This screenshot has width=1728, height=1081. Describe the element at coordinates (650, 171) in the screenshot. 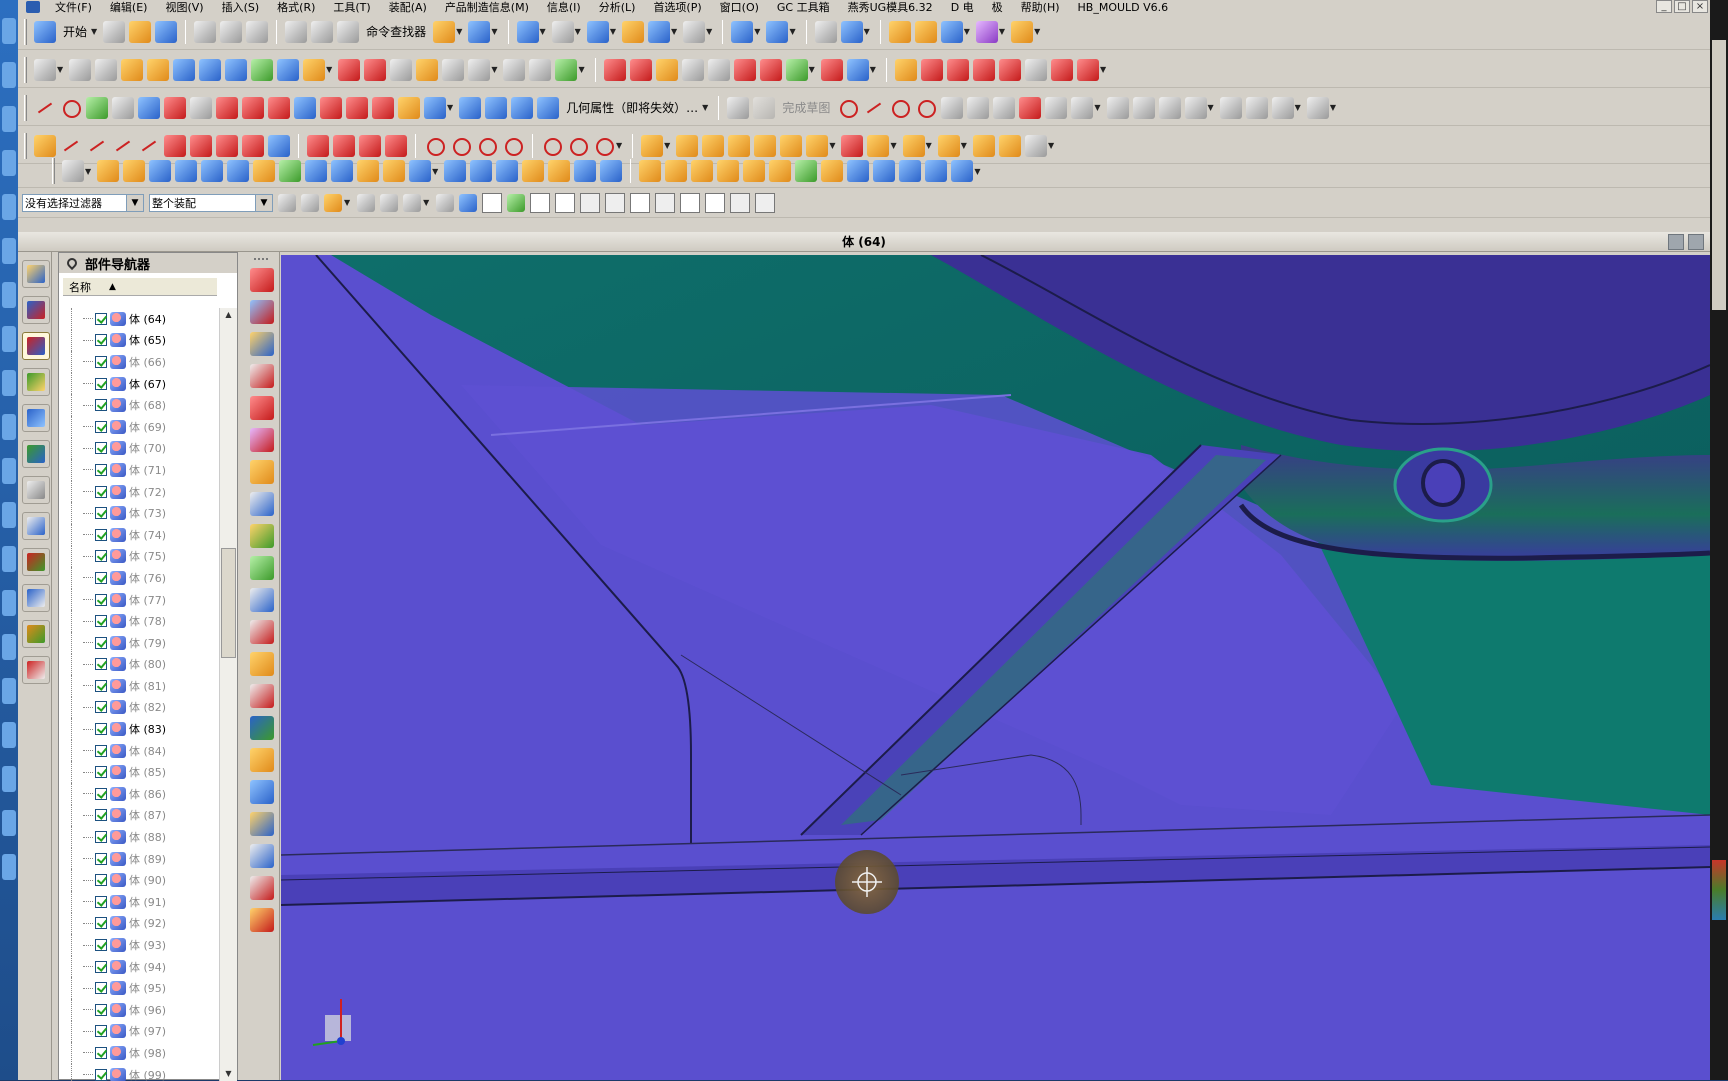

I see `cross-section-edge-icon` at that location.